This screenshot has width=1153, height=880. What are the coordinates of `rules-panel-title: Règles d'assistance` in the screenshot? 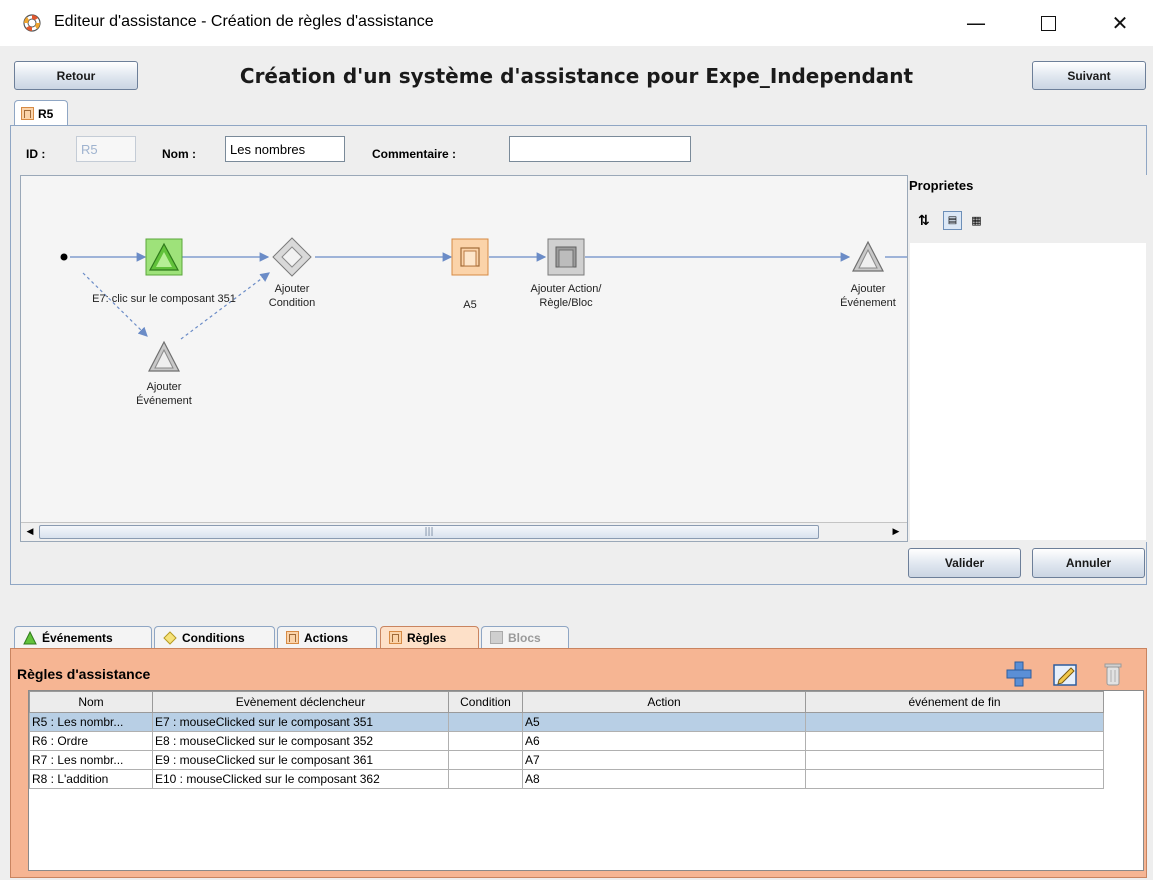 It's located at (84, 674).